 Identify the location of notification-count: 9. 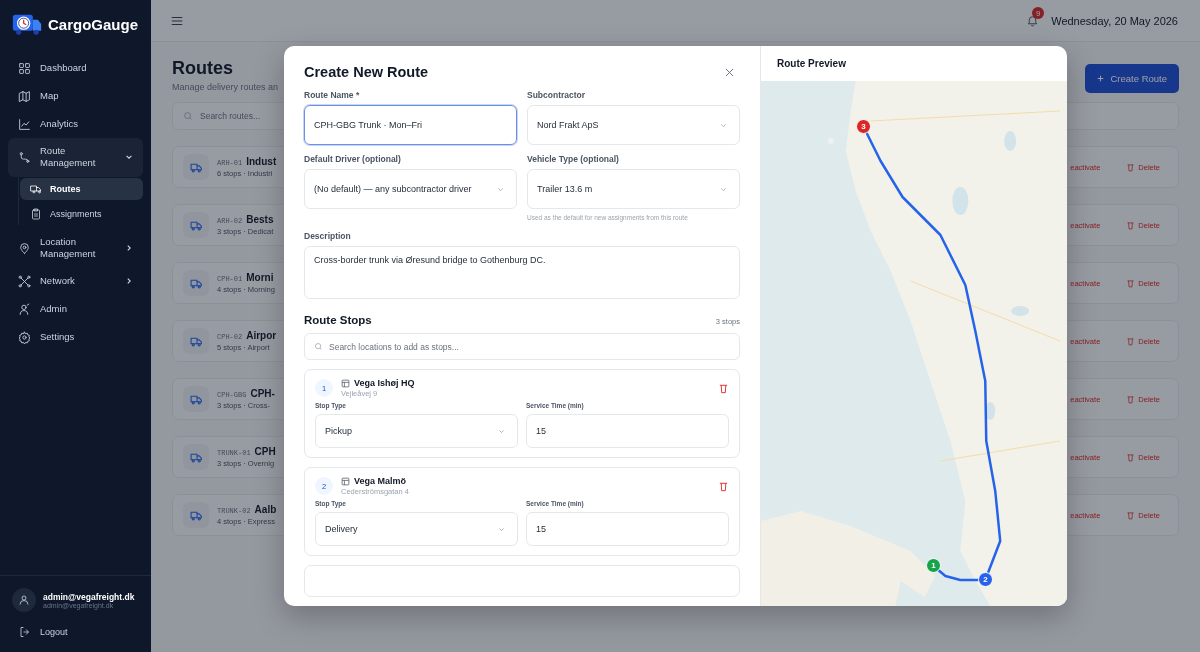
(1038, 13).